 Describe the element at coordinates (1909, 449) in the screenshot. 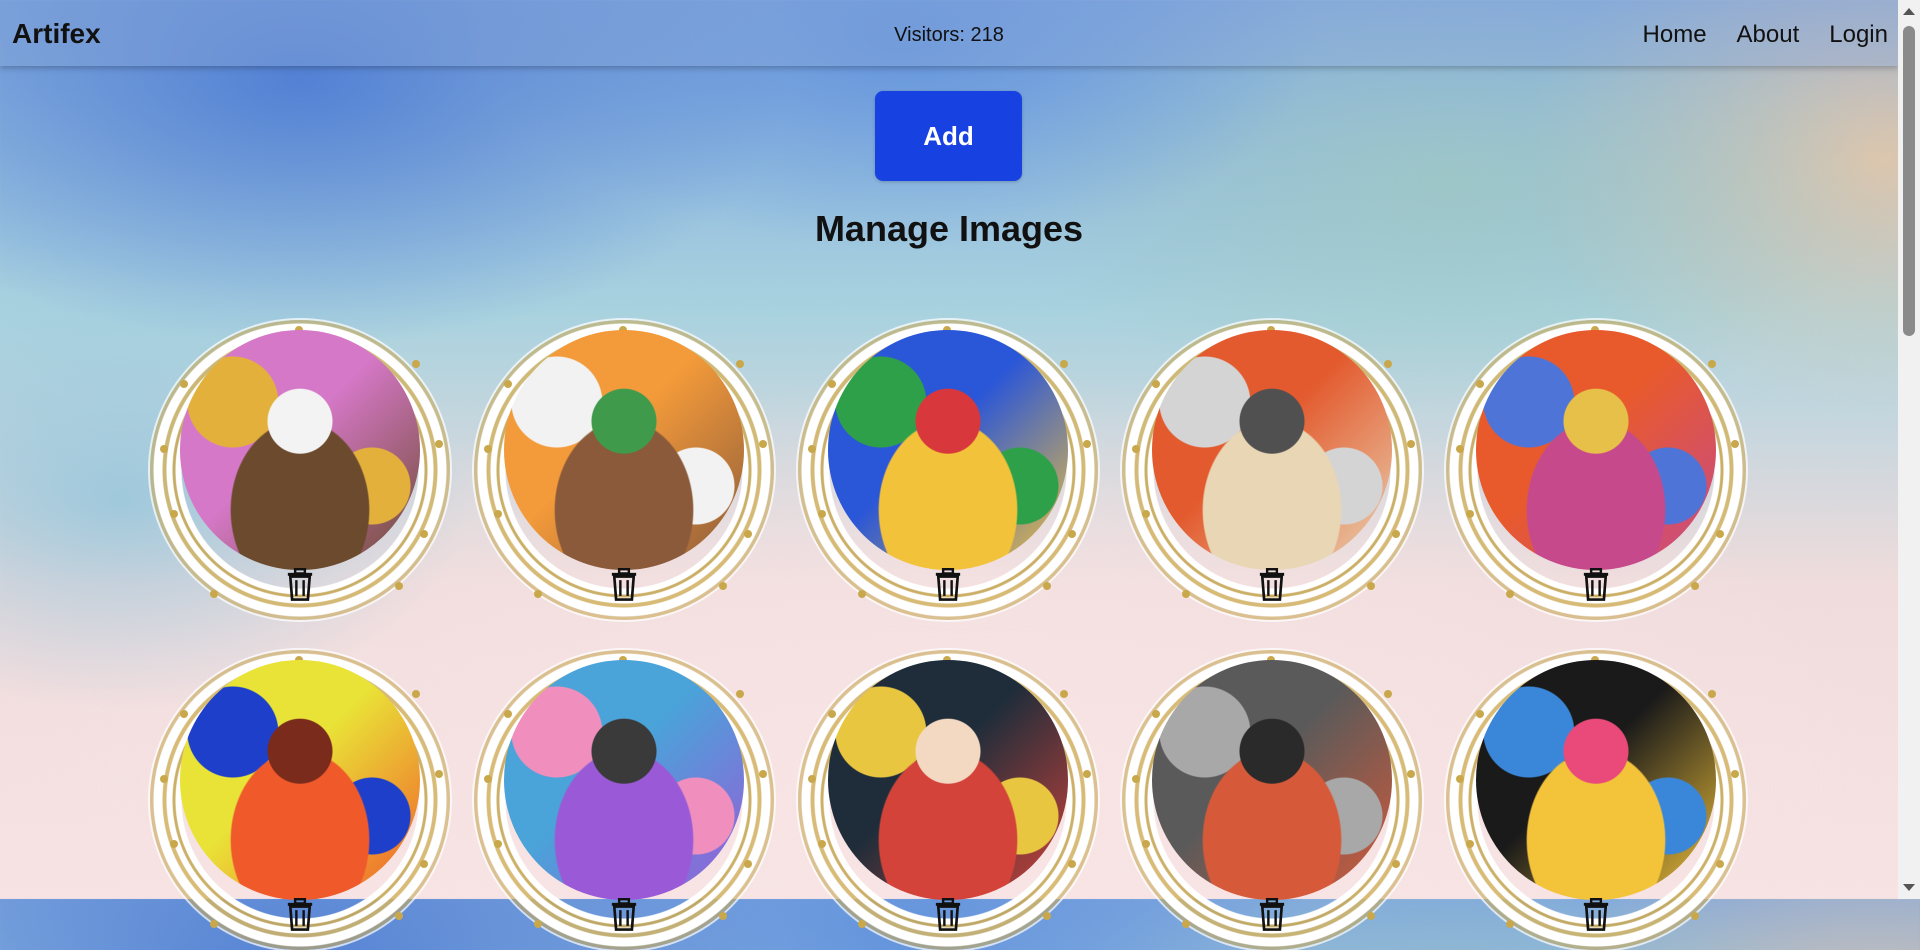

I see `vertical-scrollbar` at that location.